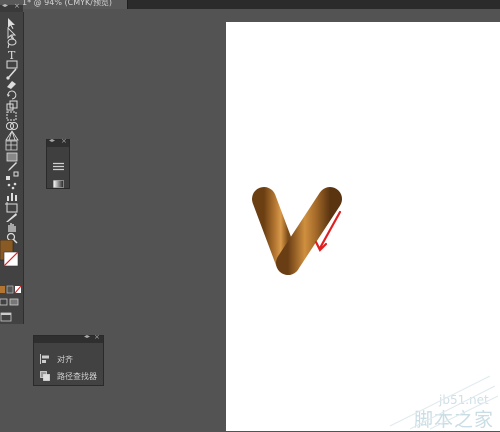 Image resolution: width=500 pixels, height=432 pixels. I want to click on tools-panel: T, so click(12, 168).